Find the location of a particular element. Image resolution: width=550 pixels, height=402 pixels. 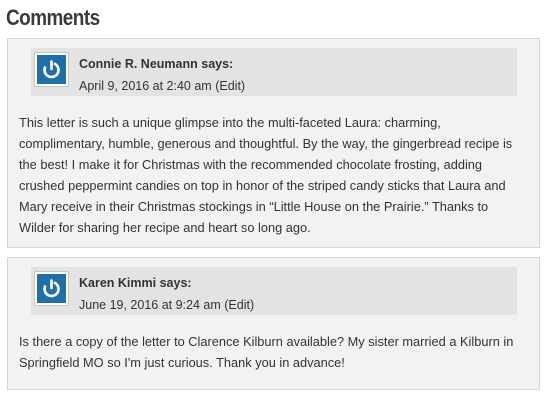

comment-meta: June 19, 2016 at 9:24 am (Edit) is located at coordinates (166, 305).